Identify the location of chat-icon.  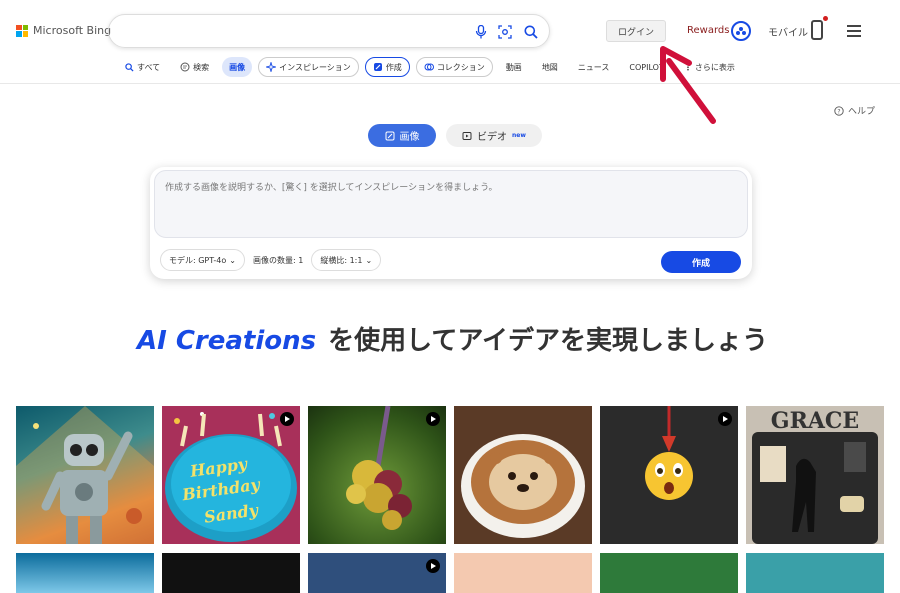
(185, 67).